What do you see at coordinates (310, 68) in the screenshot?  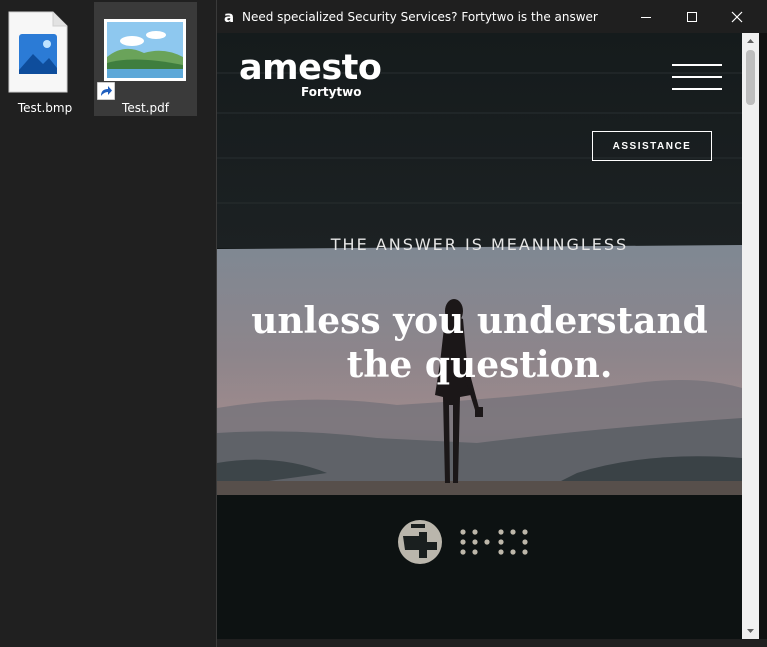 I see `brand-name: amesto` at bounding box center [310, 68].